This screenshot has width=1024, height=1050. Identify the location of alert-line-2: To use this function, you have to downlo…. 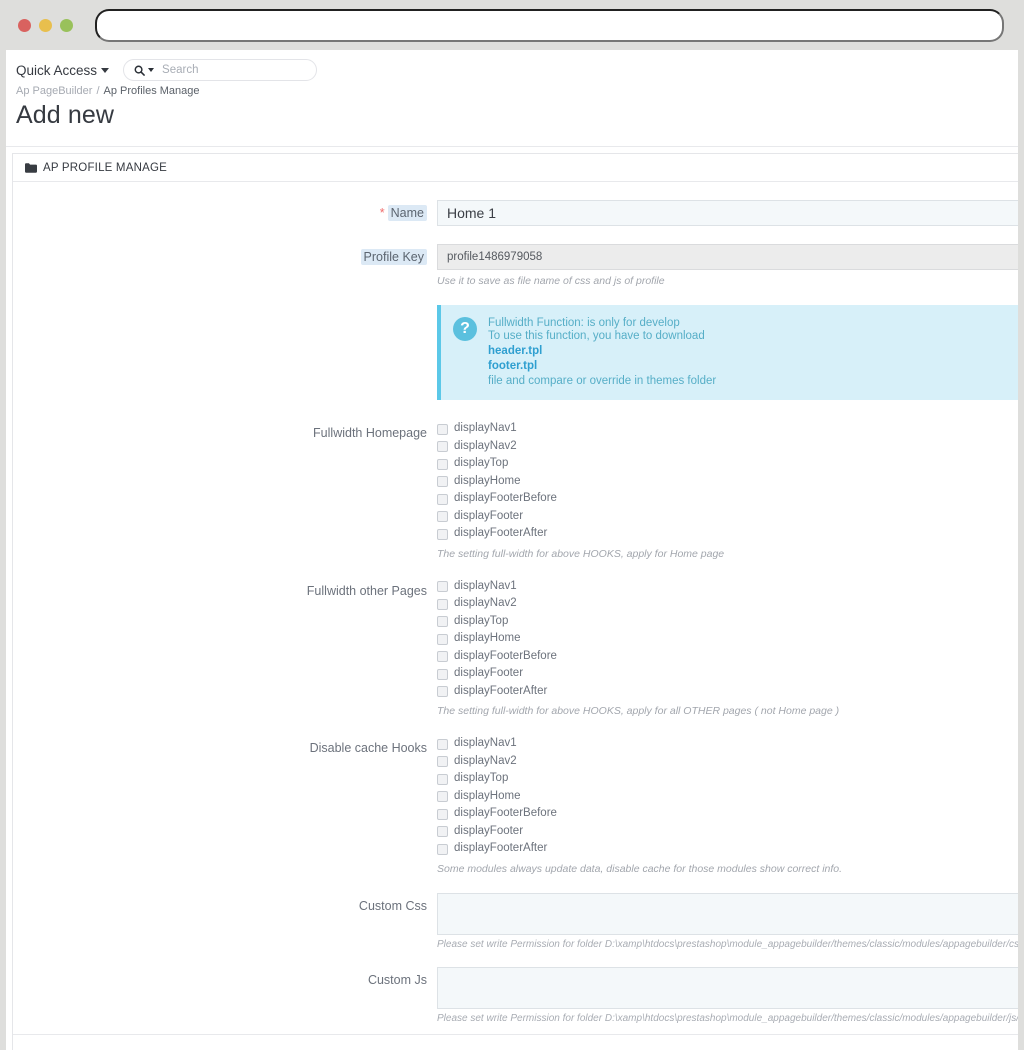
(596, 335).